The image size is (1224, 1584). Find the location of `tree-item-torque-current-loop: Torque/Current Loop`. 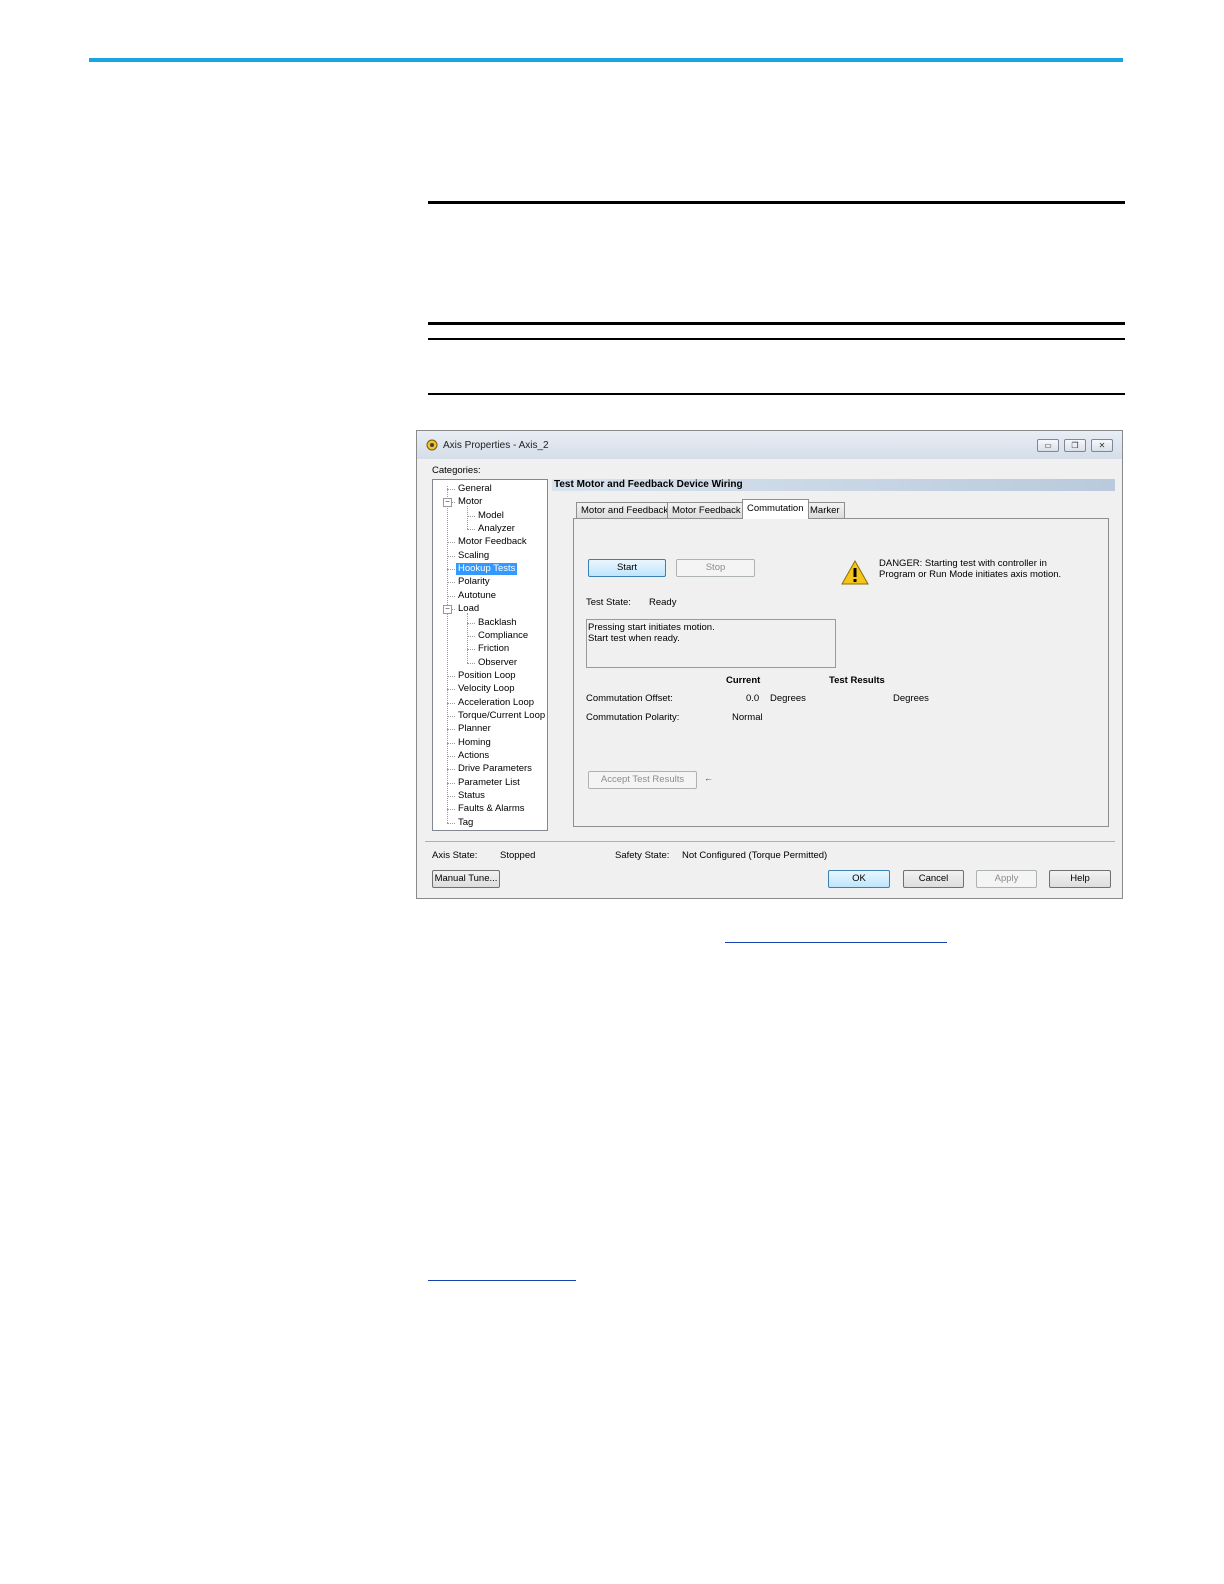

tree-item-torque-current-loop: Torque/Current Loop is located at coordinates (501, 716).